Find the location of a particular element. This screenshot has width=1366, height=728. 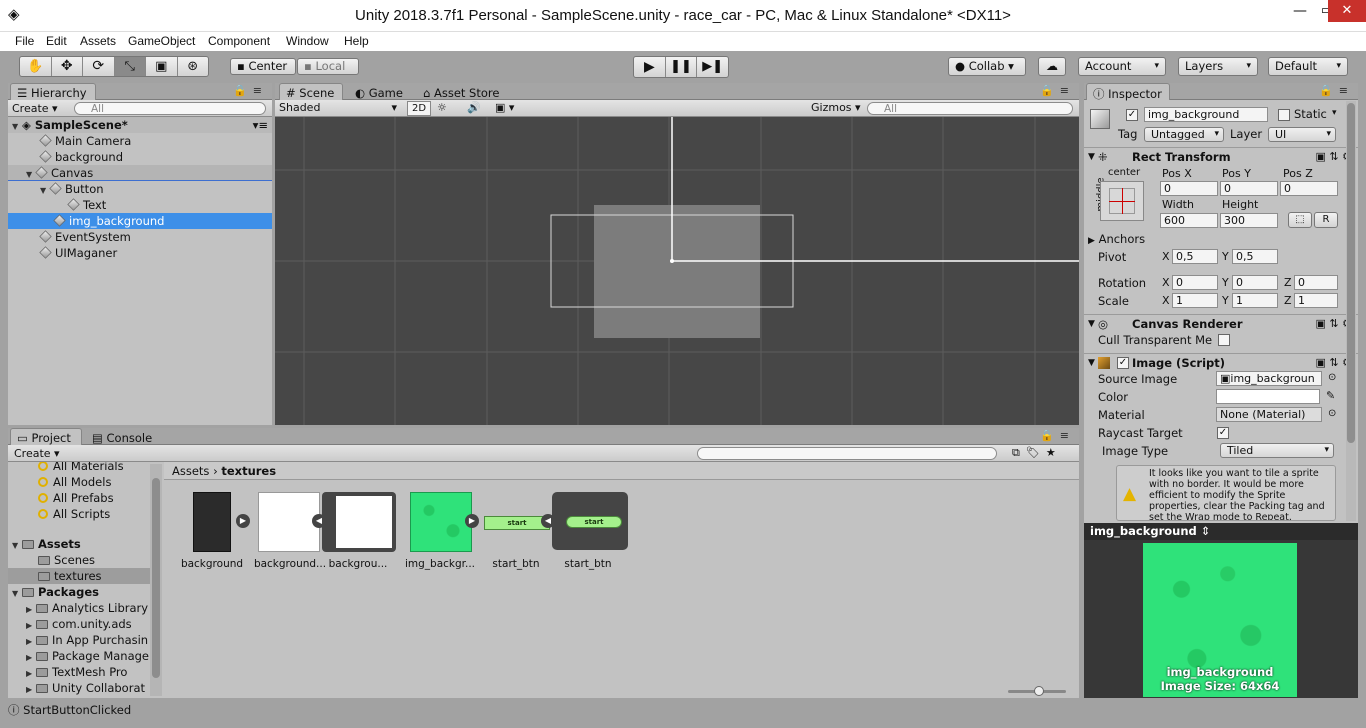

filter-icons: ⧉🏷★ is located at coordinates (1037, 453).